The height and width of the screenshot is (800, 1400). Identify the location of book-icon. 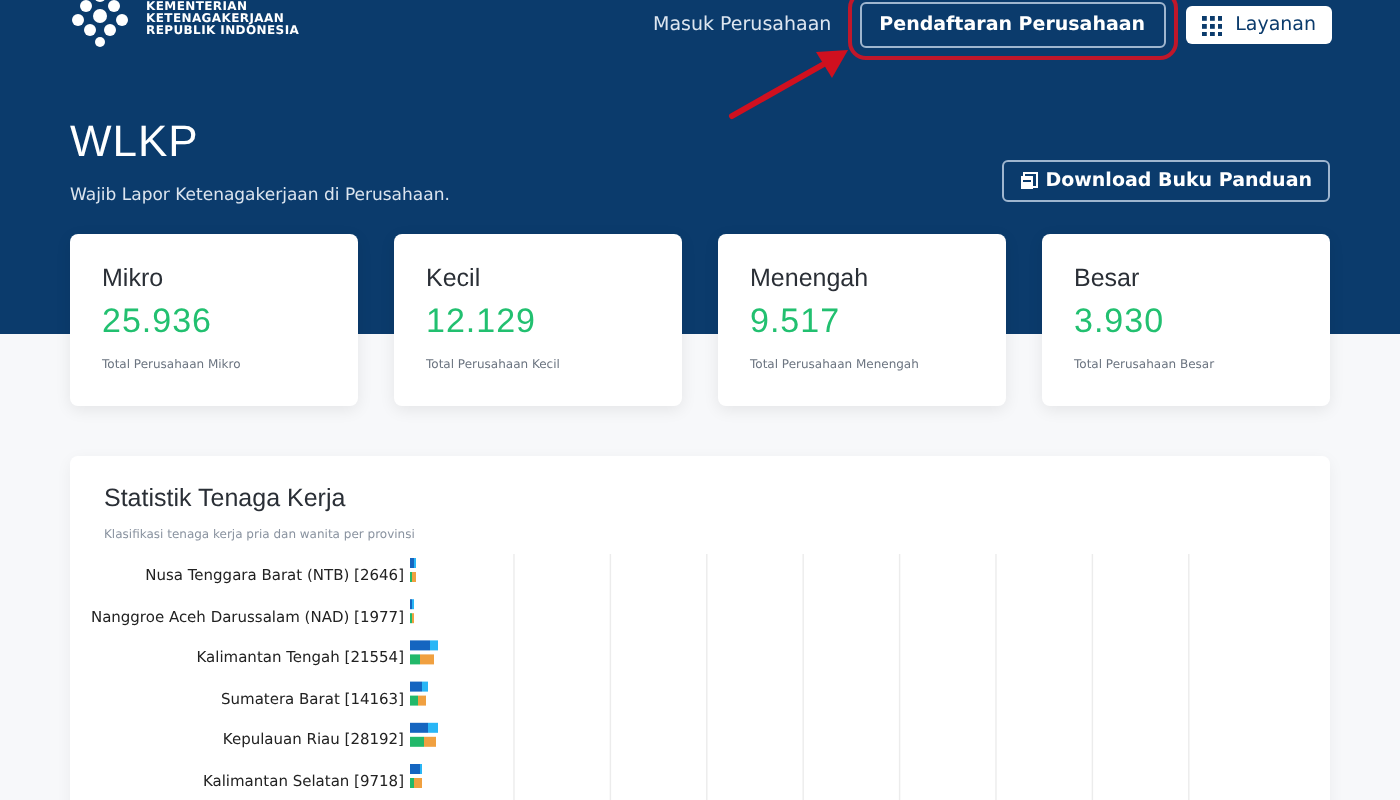
(1028, 181).